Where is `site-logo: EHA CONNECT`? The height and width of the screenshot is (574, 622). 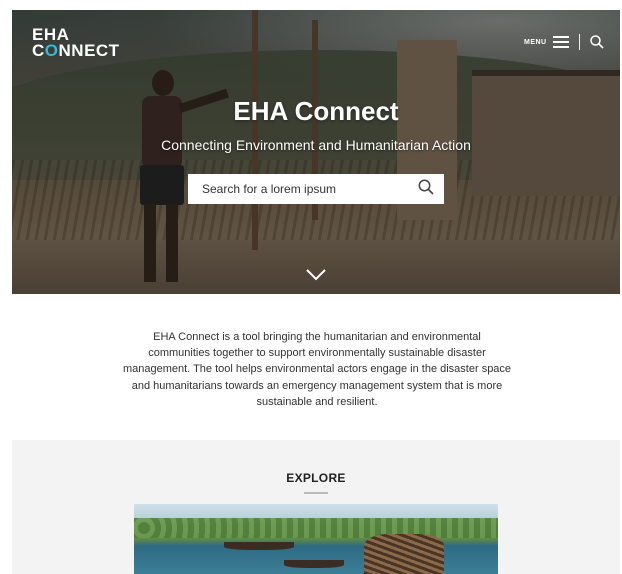
site-logo: EHA CONNECT is located at coordinates (76, 43).